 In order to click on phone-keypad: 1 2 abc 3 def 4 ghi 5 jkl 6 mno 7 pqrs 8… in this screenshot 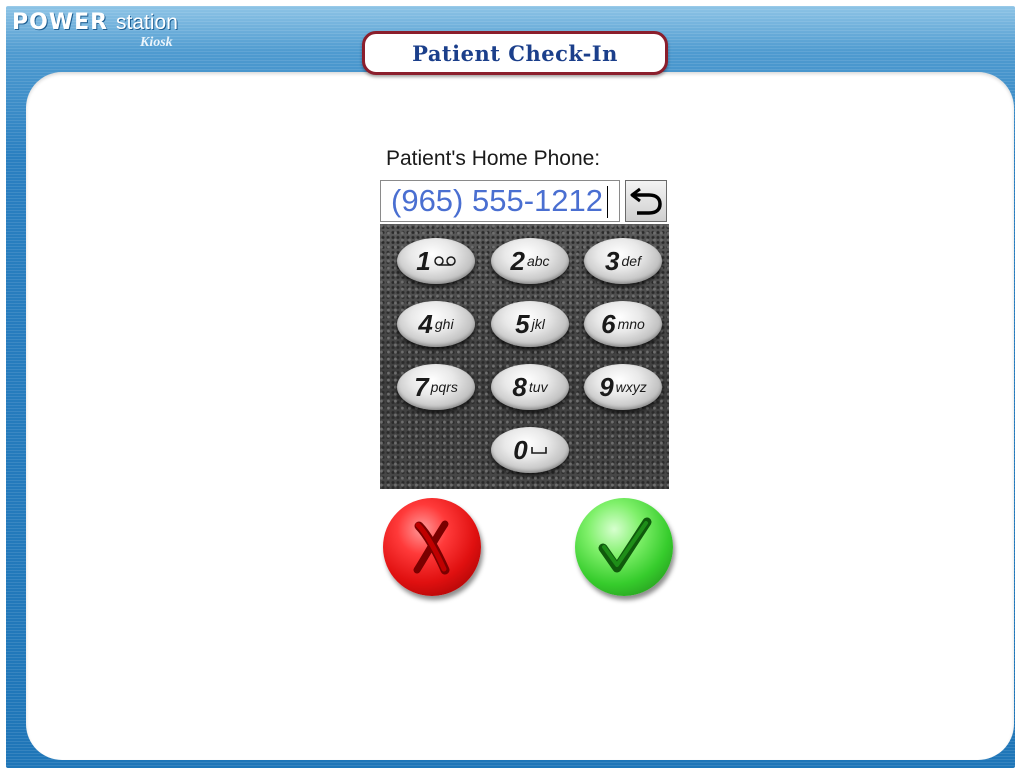, I will do `click(524, 356)`.